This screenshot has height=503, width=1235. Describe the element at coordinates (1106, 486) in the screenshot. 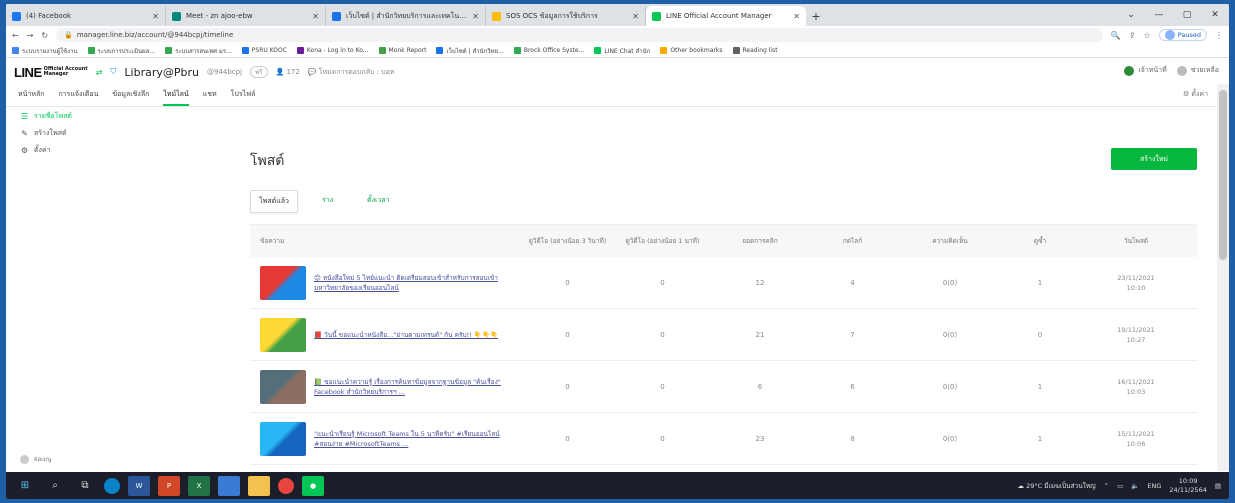

I see `chevron-up-icon: ⌃` at that location.